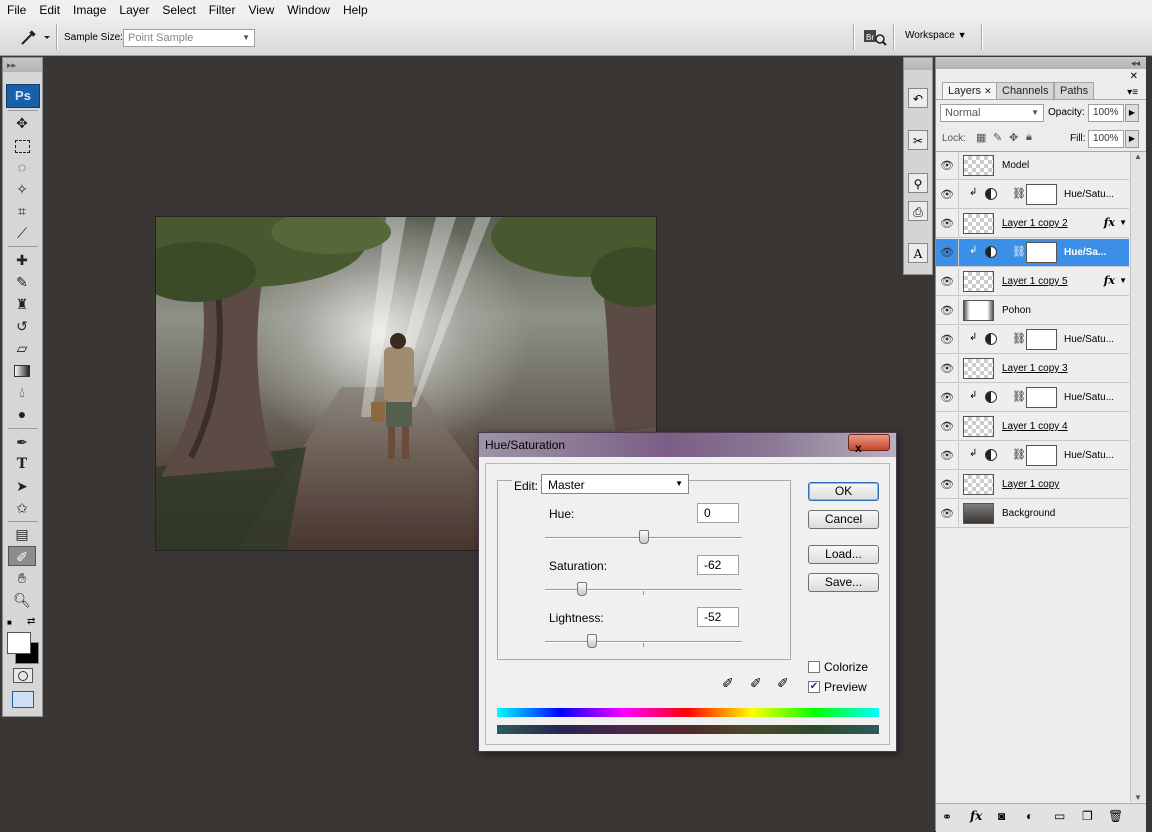 This screenshot has height=832, width=1152. What do you see at coordinates (1032, 224) in the screenshot?
I see `layer-row: 👁︎ Layer 1 copy 2 fx ▼` at bounding box center [1032, 224].